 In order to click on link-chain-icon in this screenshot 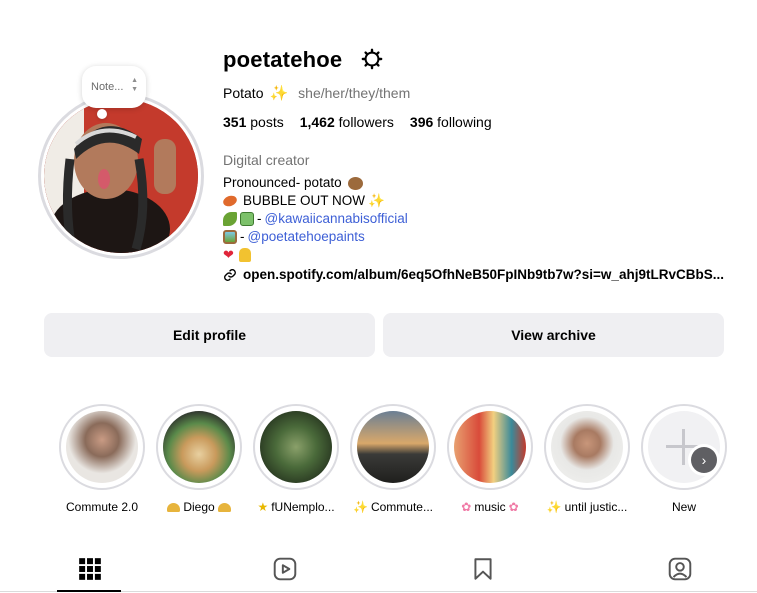, I will do `click(230, 274)`.